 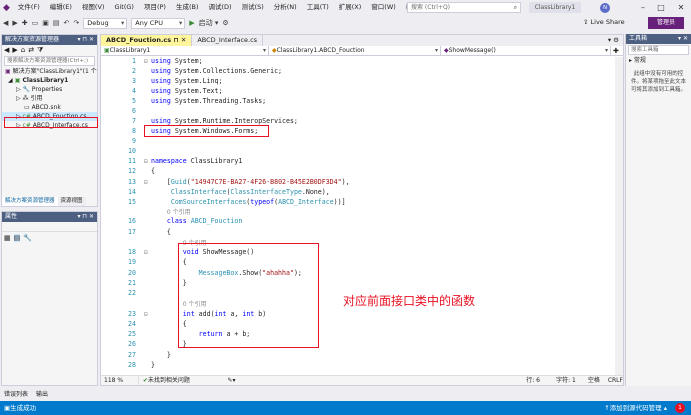 I want to click on platform-select: Any CPU ▾, so click(x=158, y=23).